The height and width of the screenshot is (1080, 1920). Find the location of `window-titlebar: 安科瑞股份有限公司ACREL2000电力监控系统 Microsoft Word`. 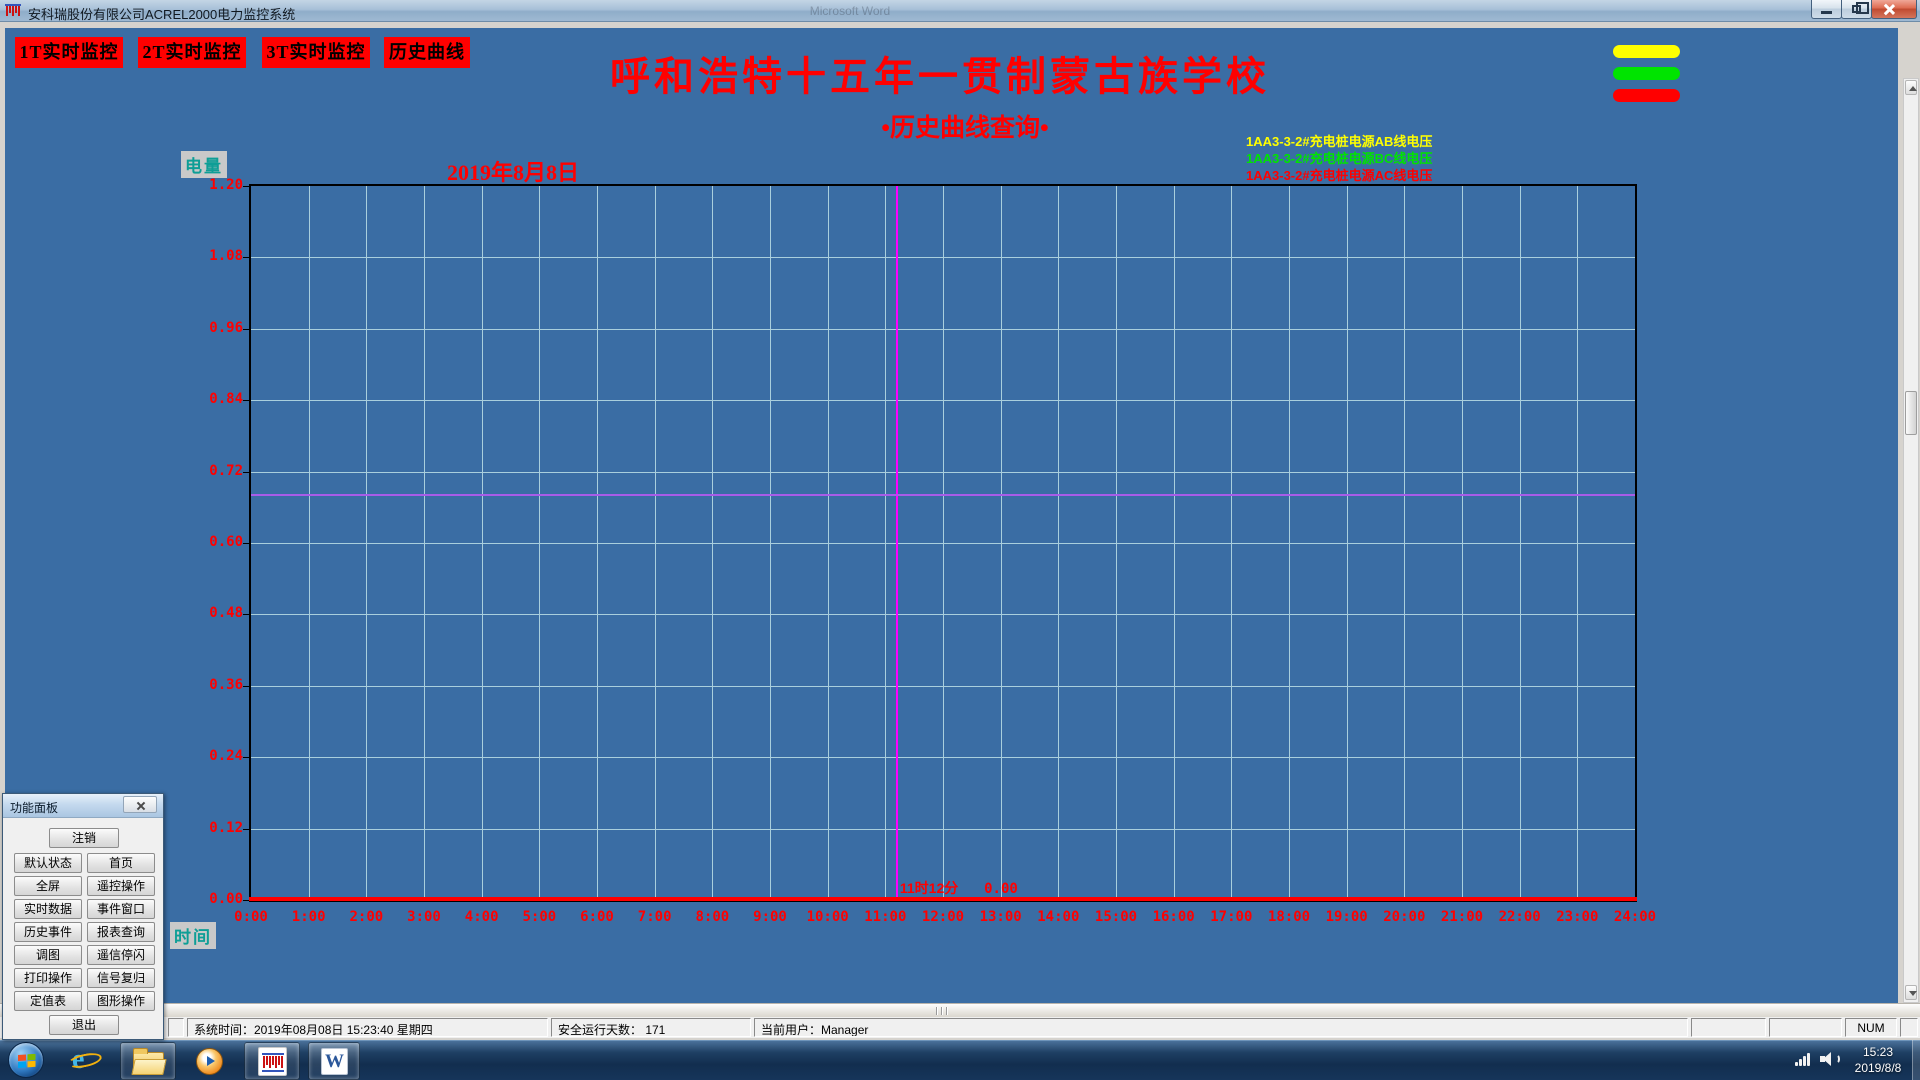

window-titlebar: 安科瑞股份有限公司ACREL2000电力监控系统 Microsoft Word is located at coordinates (960, 11).